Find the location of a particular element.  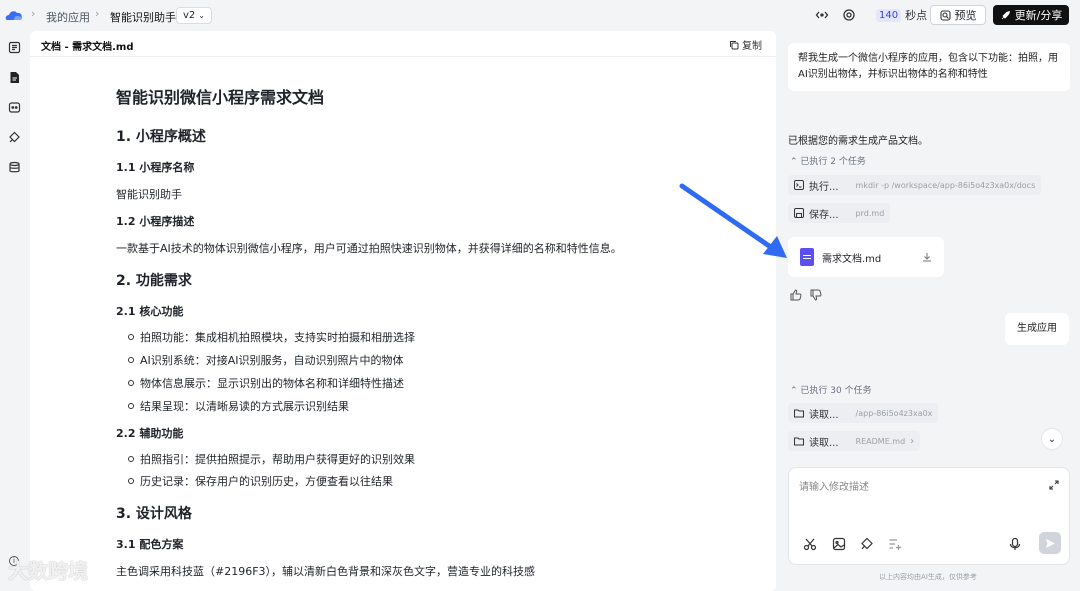

microphone-icon is located at coordinates (1015, 544).